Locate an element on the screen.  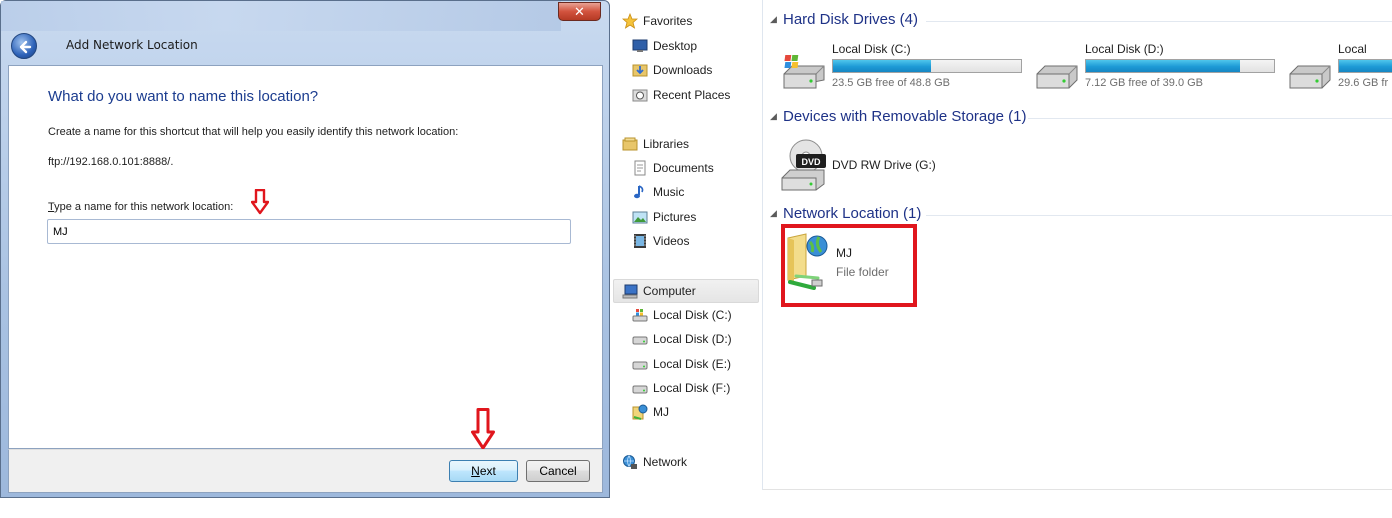
drive-name: Local Disk (D:) is located at coordinates (1124, 49).